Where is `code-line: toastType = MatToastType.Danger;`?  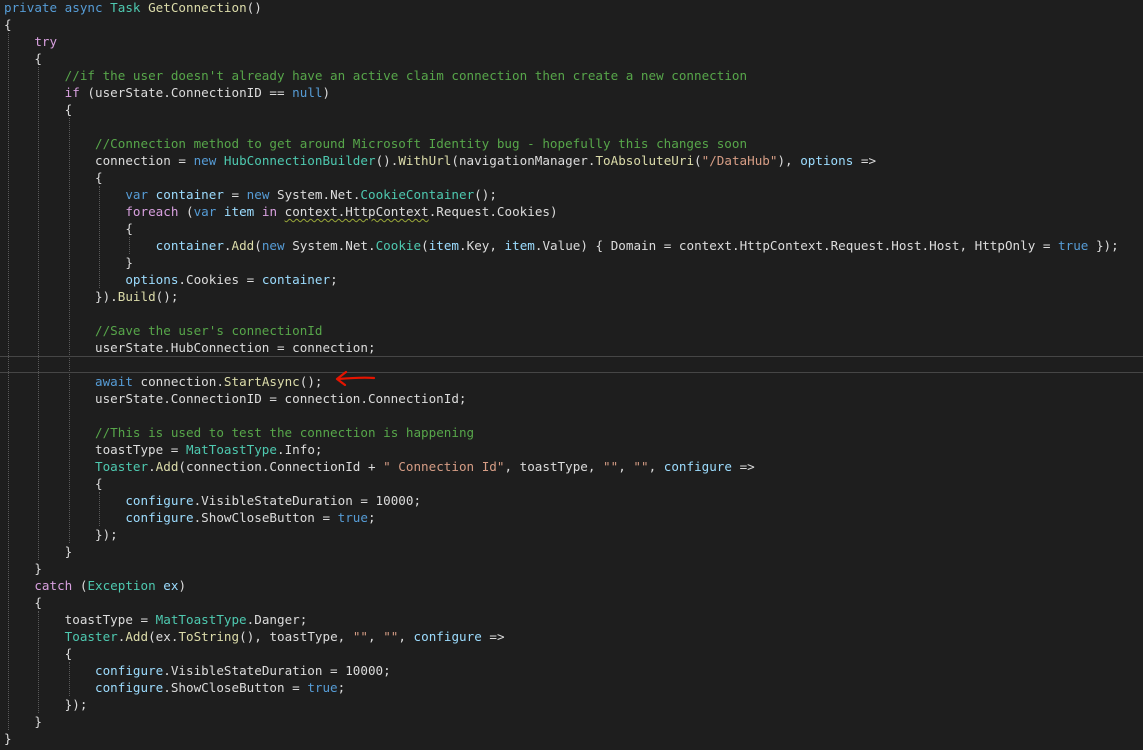 code-line: toastType = MatToastType.Danger; is located at coordinates (571, 619).